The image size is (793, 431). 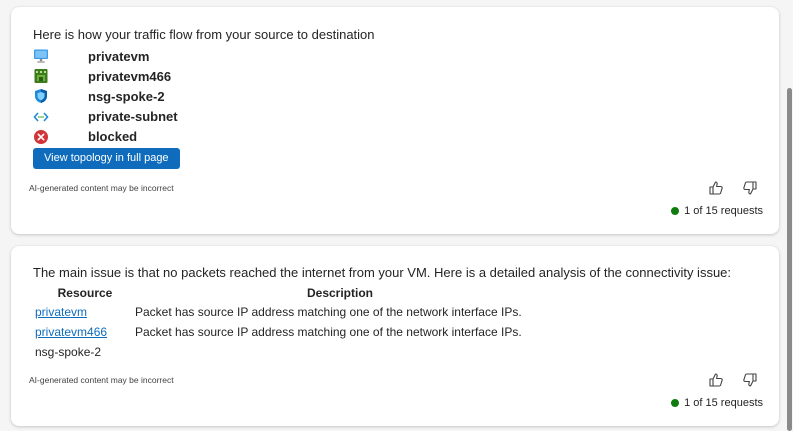 I want to click on blocked-icon, so click(x=41, y=137).